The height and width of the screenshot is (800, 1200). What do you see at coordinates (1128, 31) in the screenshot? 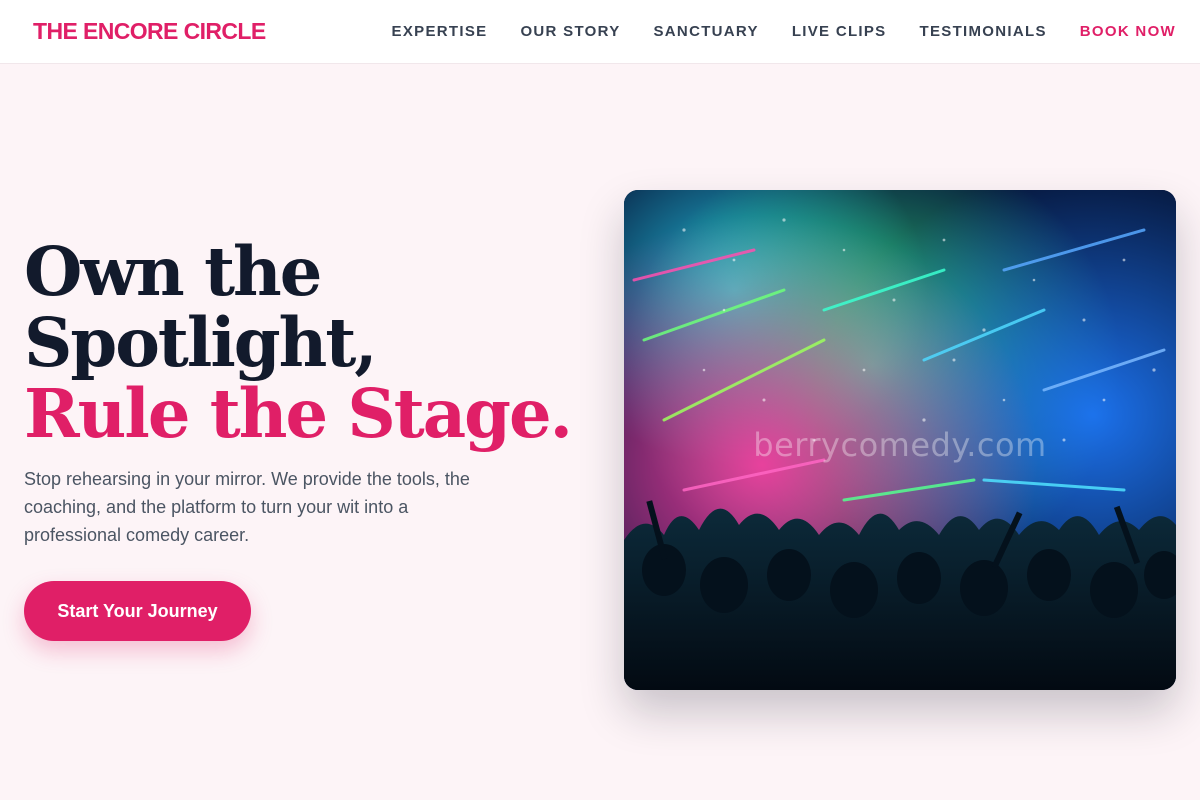
I see `book-now-link: BOOK NOW` at bounding box center [1128, 31].